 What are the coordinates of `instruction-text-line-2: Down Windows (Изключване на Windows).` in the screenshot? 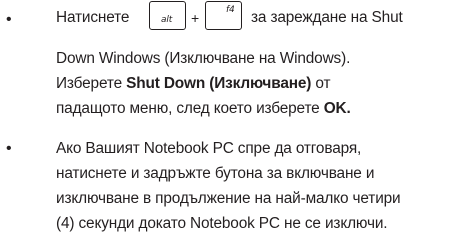 It's located at (203, 58).